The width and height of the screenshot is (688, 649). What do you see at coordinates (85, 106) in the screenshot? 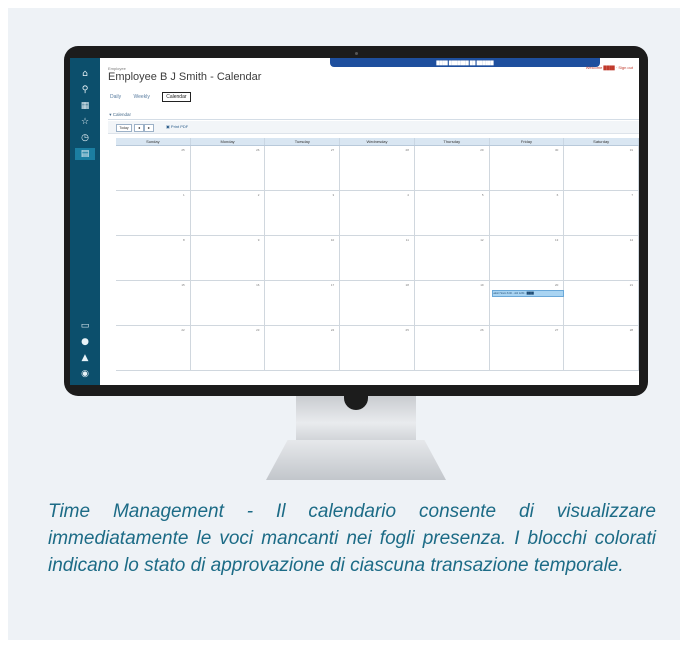
I see `grid-icon: ▦` at bounding box center [85, 106].